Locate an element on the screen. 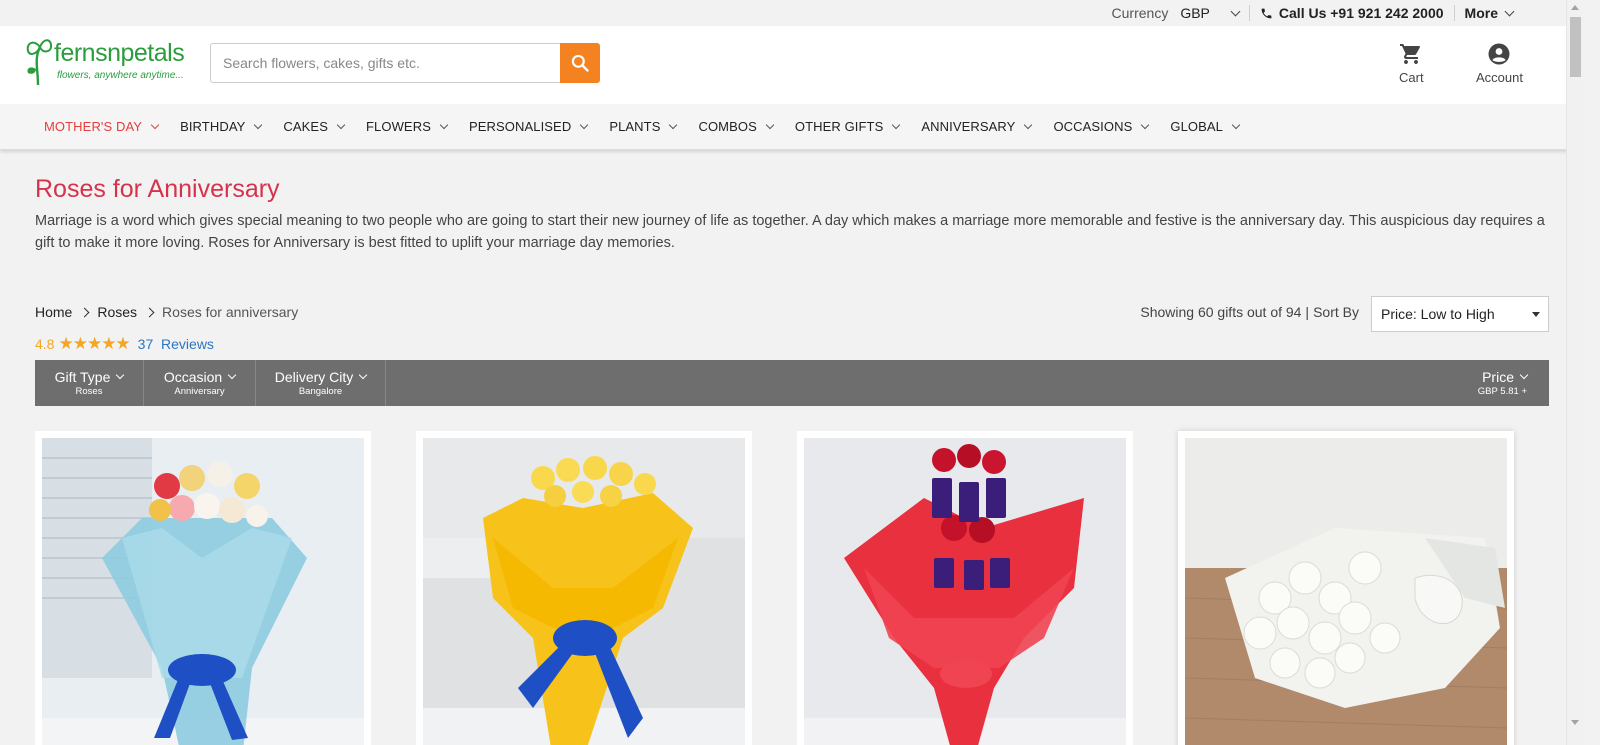 The width and height of the screenshot is (1600, 745). rating-value: 4.8 is located at coordinates (45, 344).